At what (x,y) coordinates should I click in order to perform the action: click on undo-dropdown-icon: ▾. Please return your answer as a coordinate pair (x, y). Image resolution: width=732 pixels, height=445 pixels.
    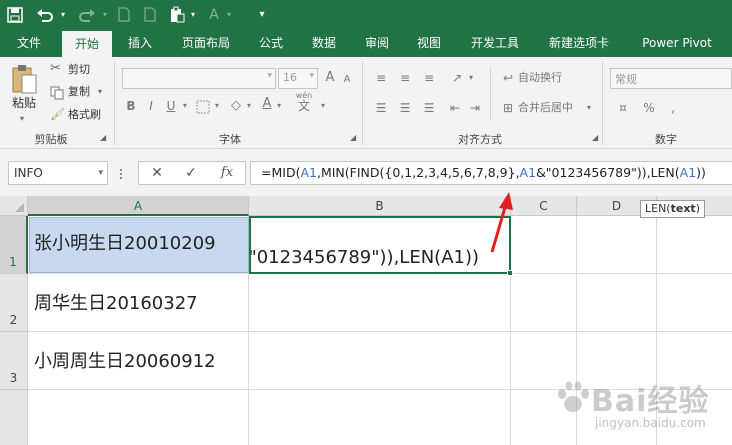
    Looking at the image, I should click on (63, 15).